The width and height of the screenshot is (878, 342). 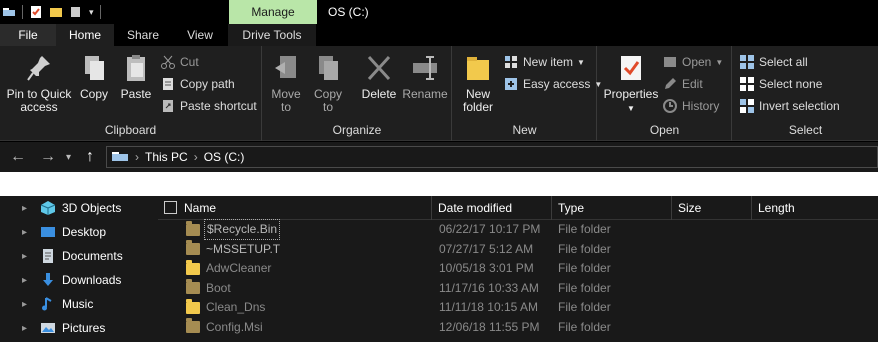 What do you see at coordinates (286, 83) in the screenshot?
I see `move-to-button: Move to` at bounding box center [286, 83].